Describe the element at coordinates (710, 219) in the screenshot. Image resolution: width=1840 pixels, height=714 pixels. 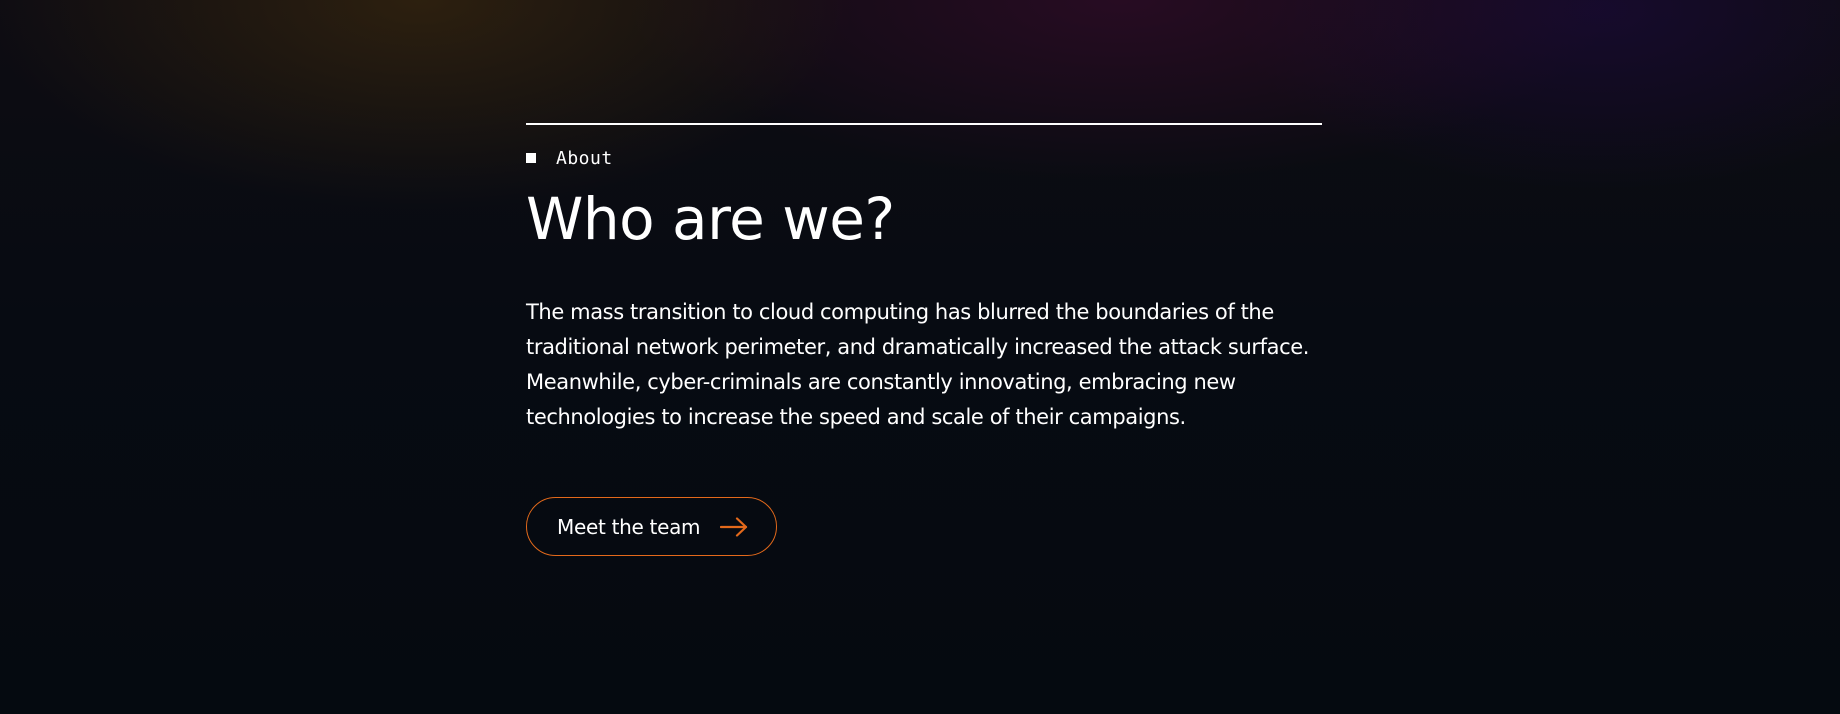
I see `page-title: Who are we?` at that location.